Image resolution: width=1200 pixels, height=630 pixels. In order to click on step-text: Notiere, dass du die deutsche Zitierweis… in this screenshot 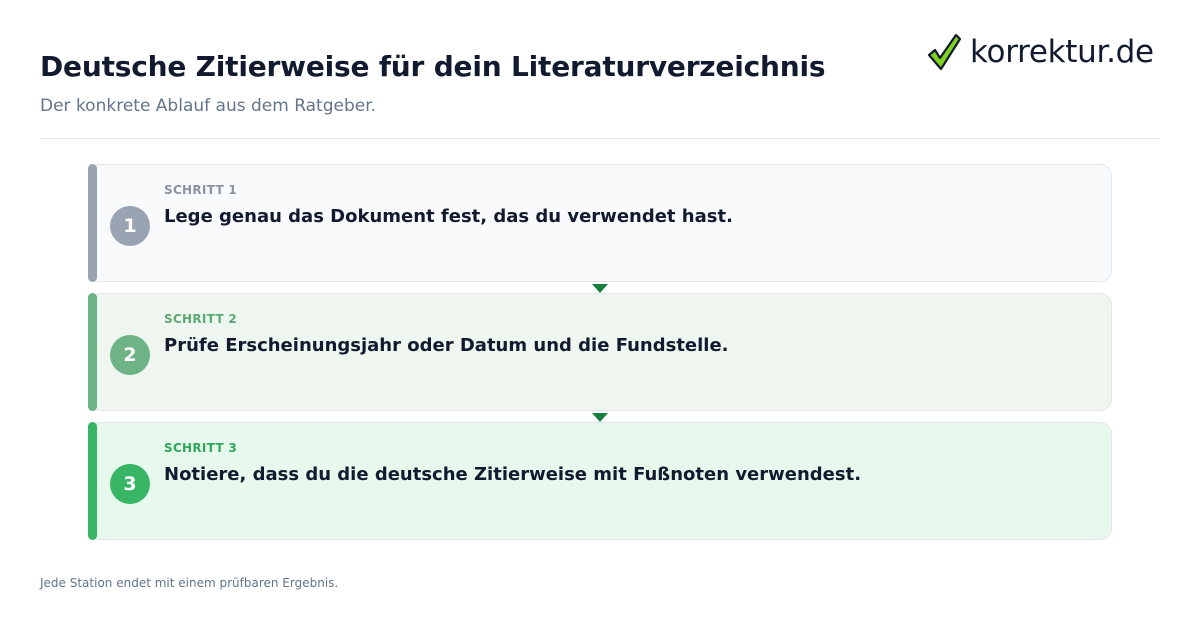, I will do `click(513, 474)`.